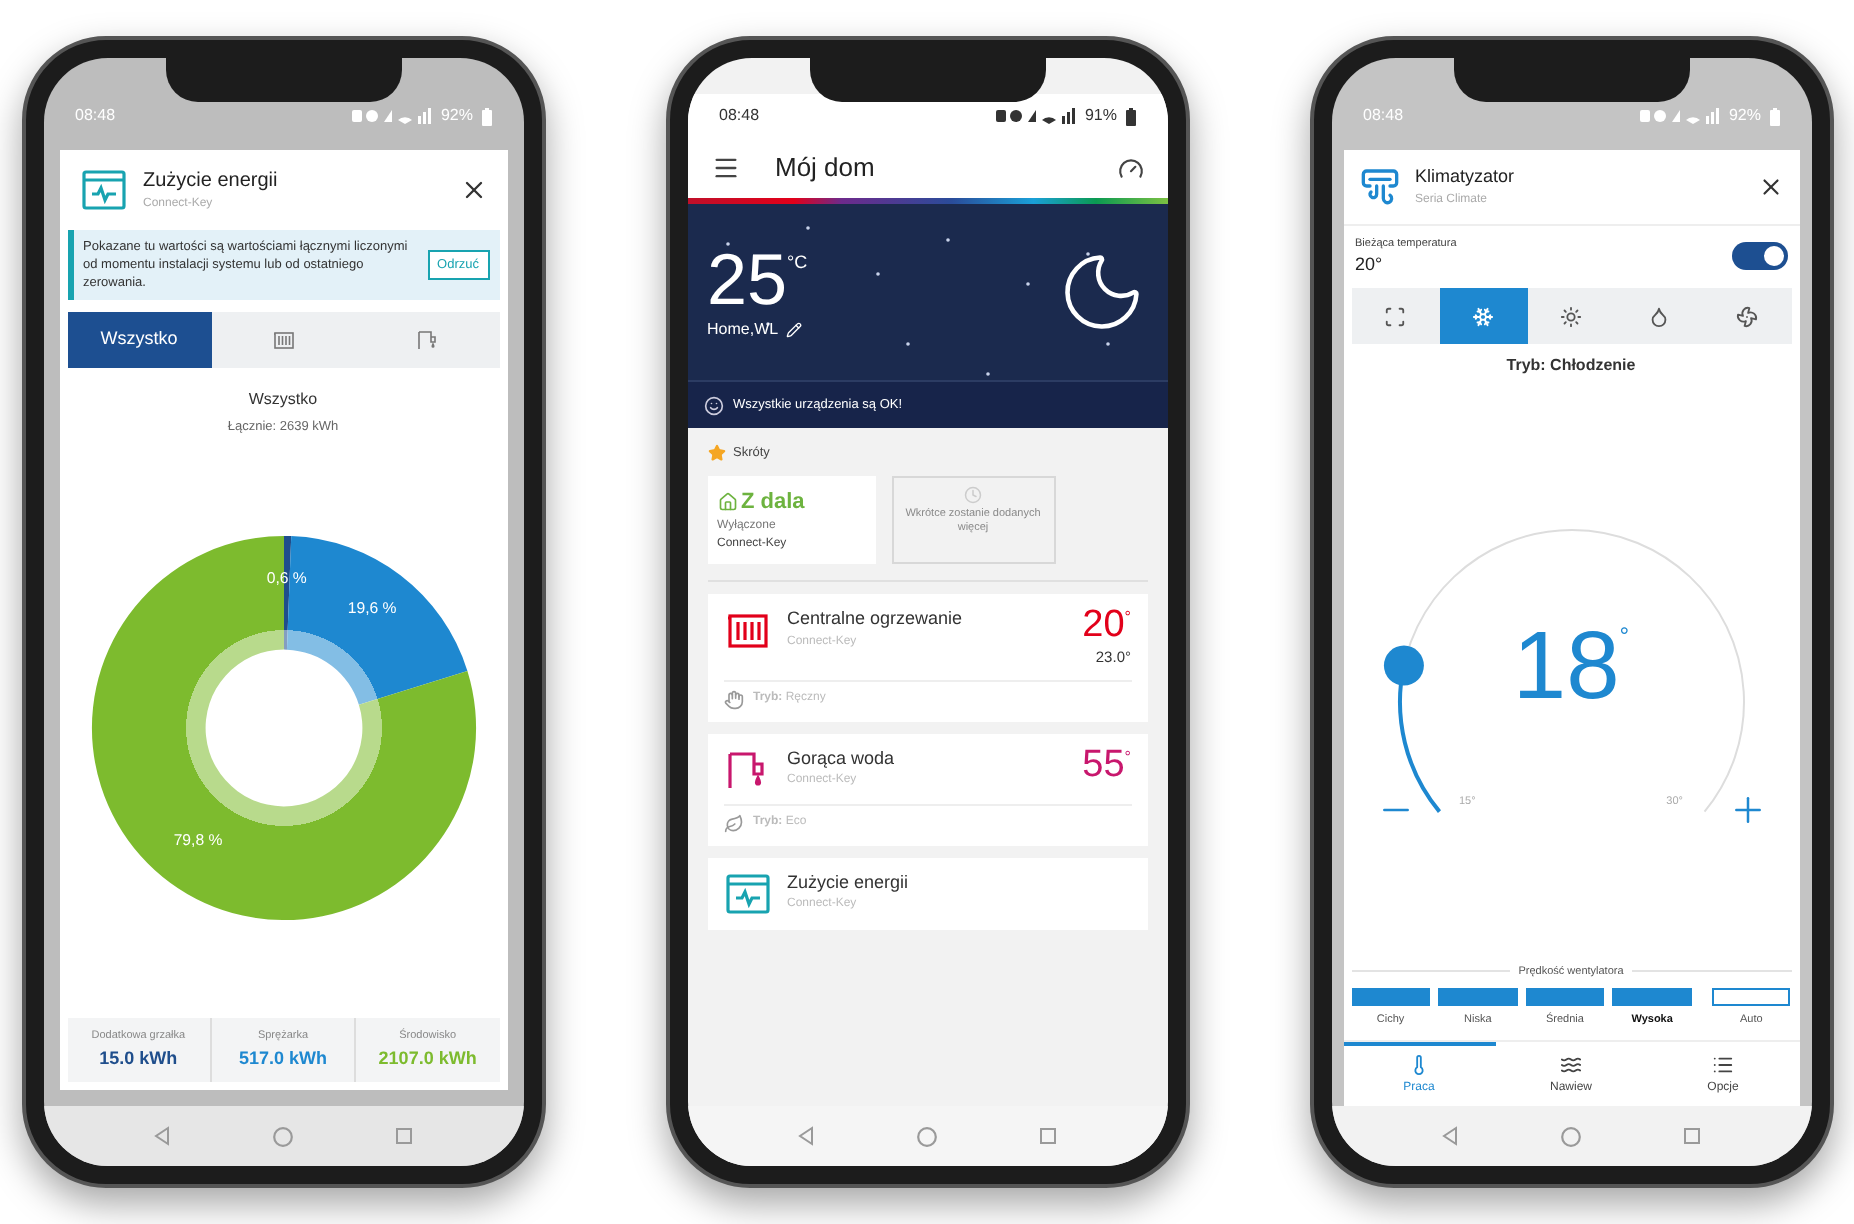 The width and height of the screenshot is (1854, 1224). Describe the element at coordinates (797, 263) in the screenshot. I see `temperature-unit: °C` at that location.